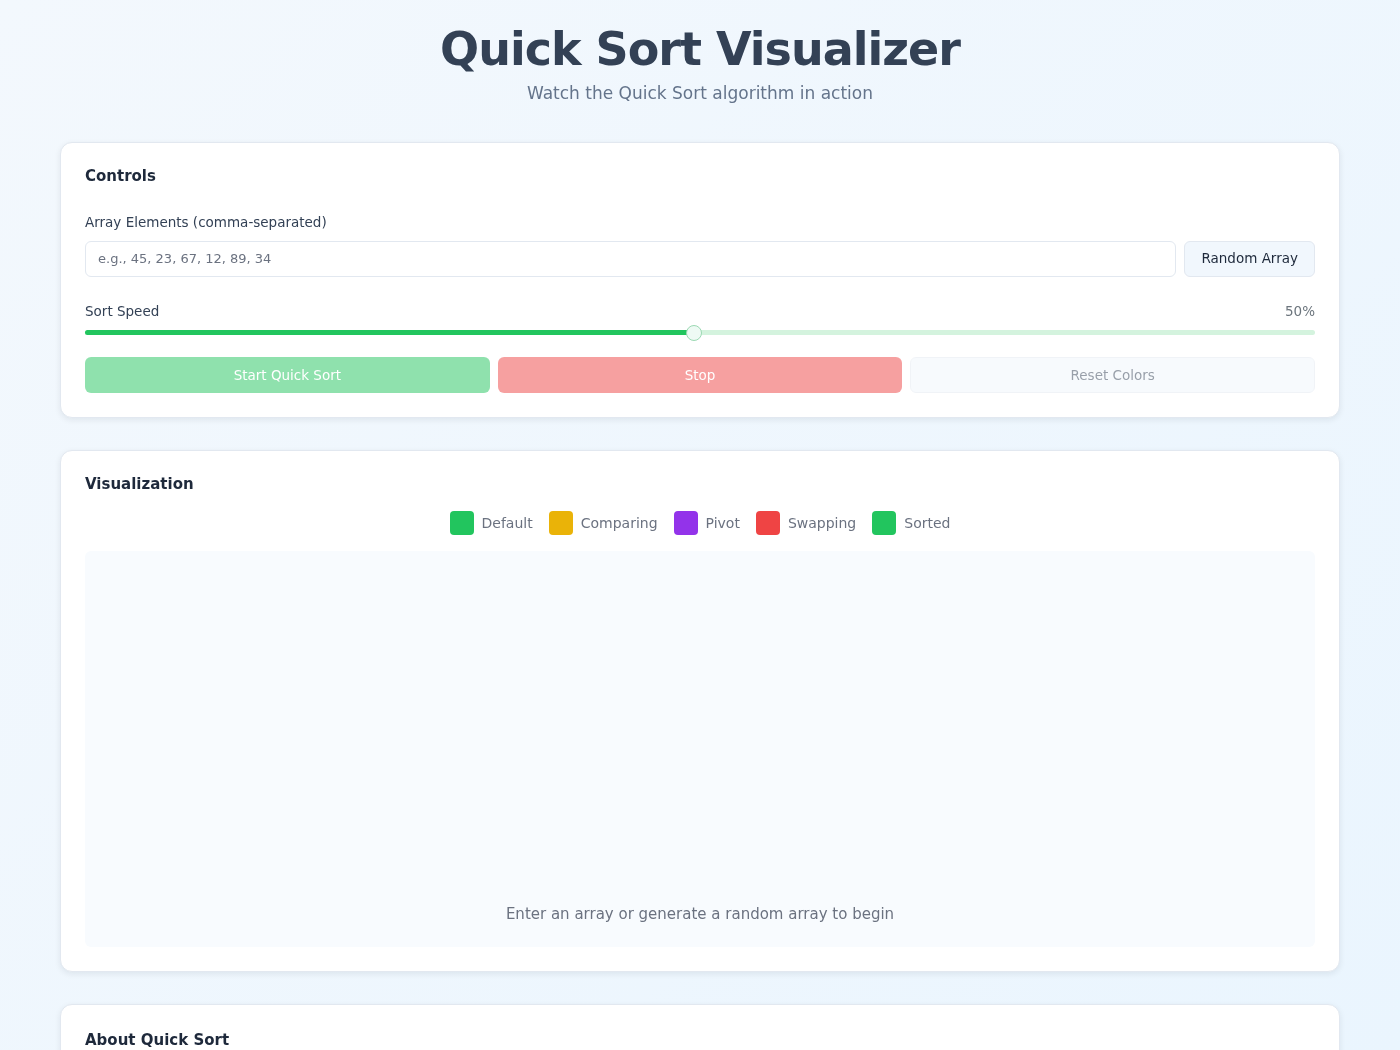  I want to click on slider-thumb, so click(693, 332).